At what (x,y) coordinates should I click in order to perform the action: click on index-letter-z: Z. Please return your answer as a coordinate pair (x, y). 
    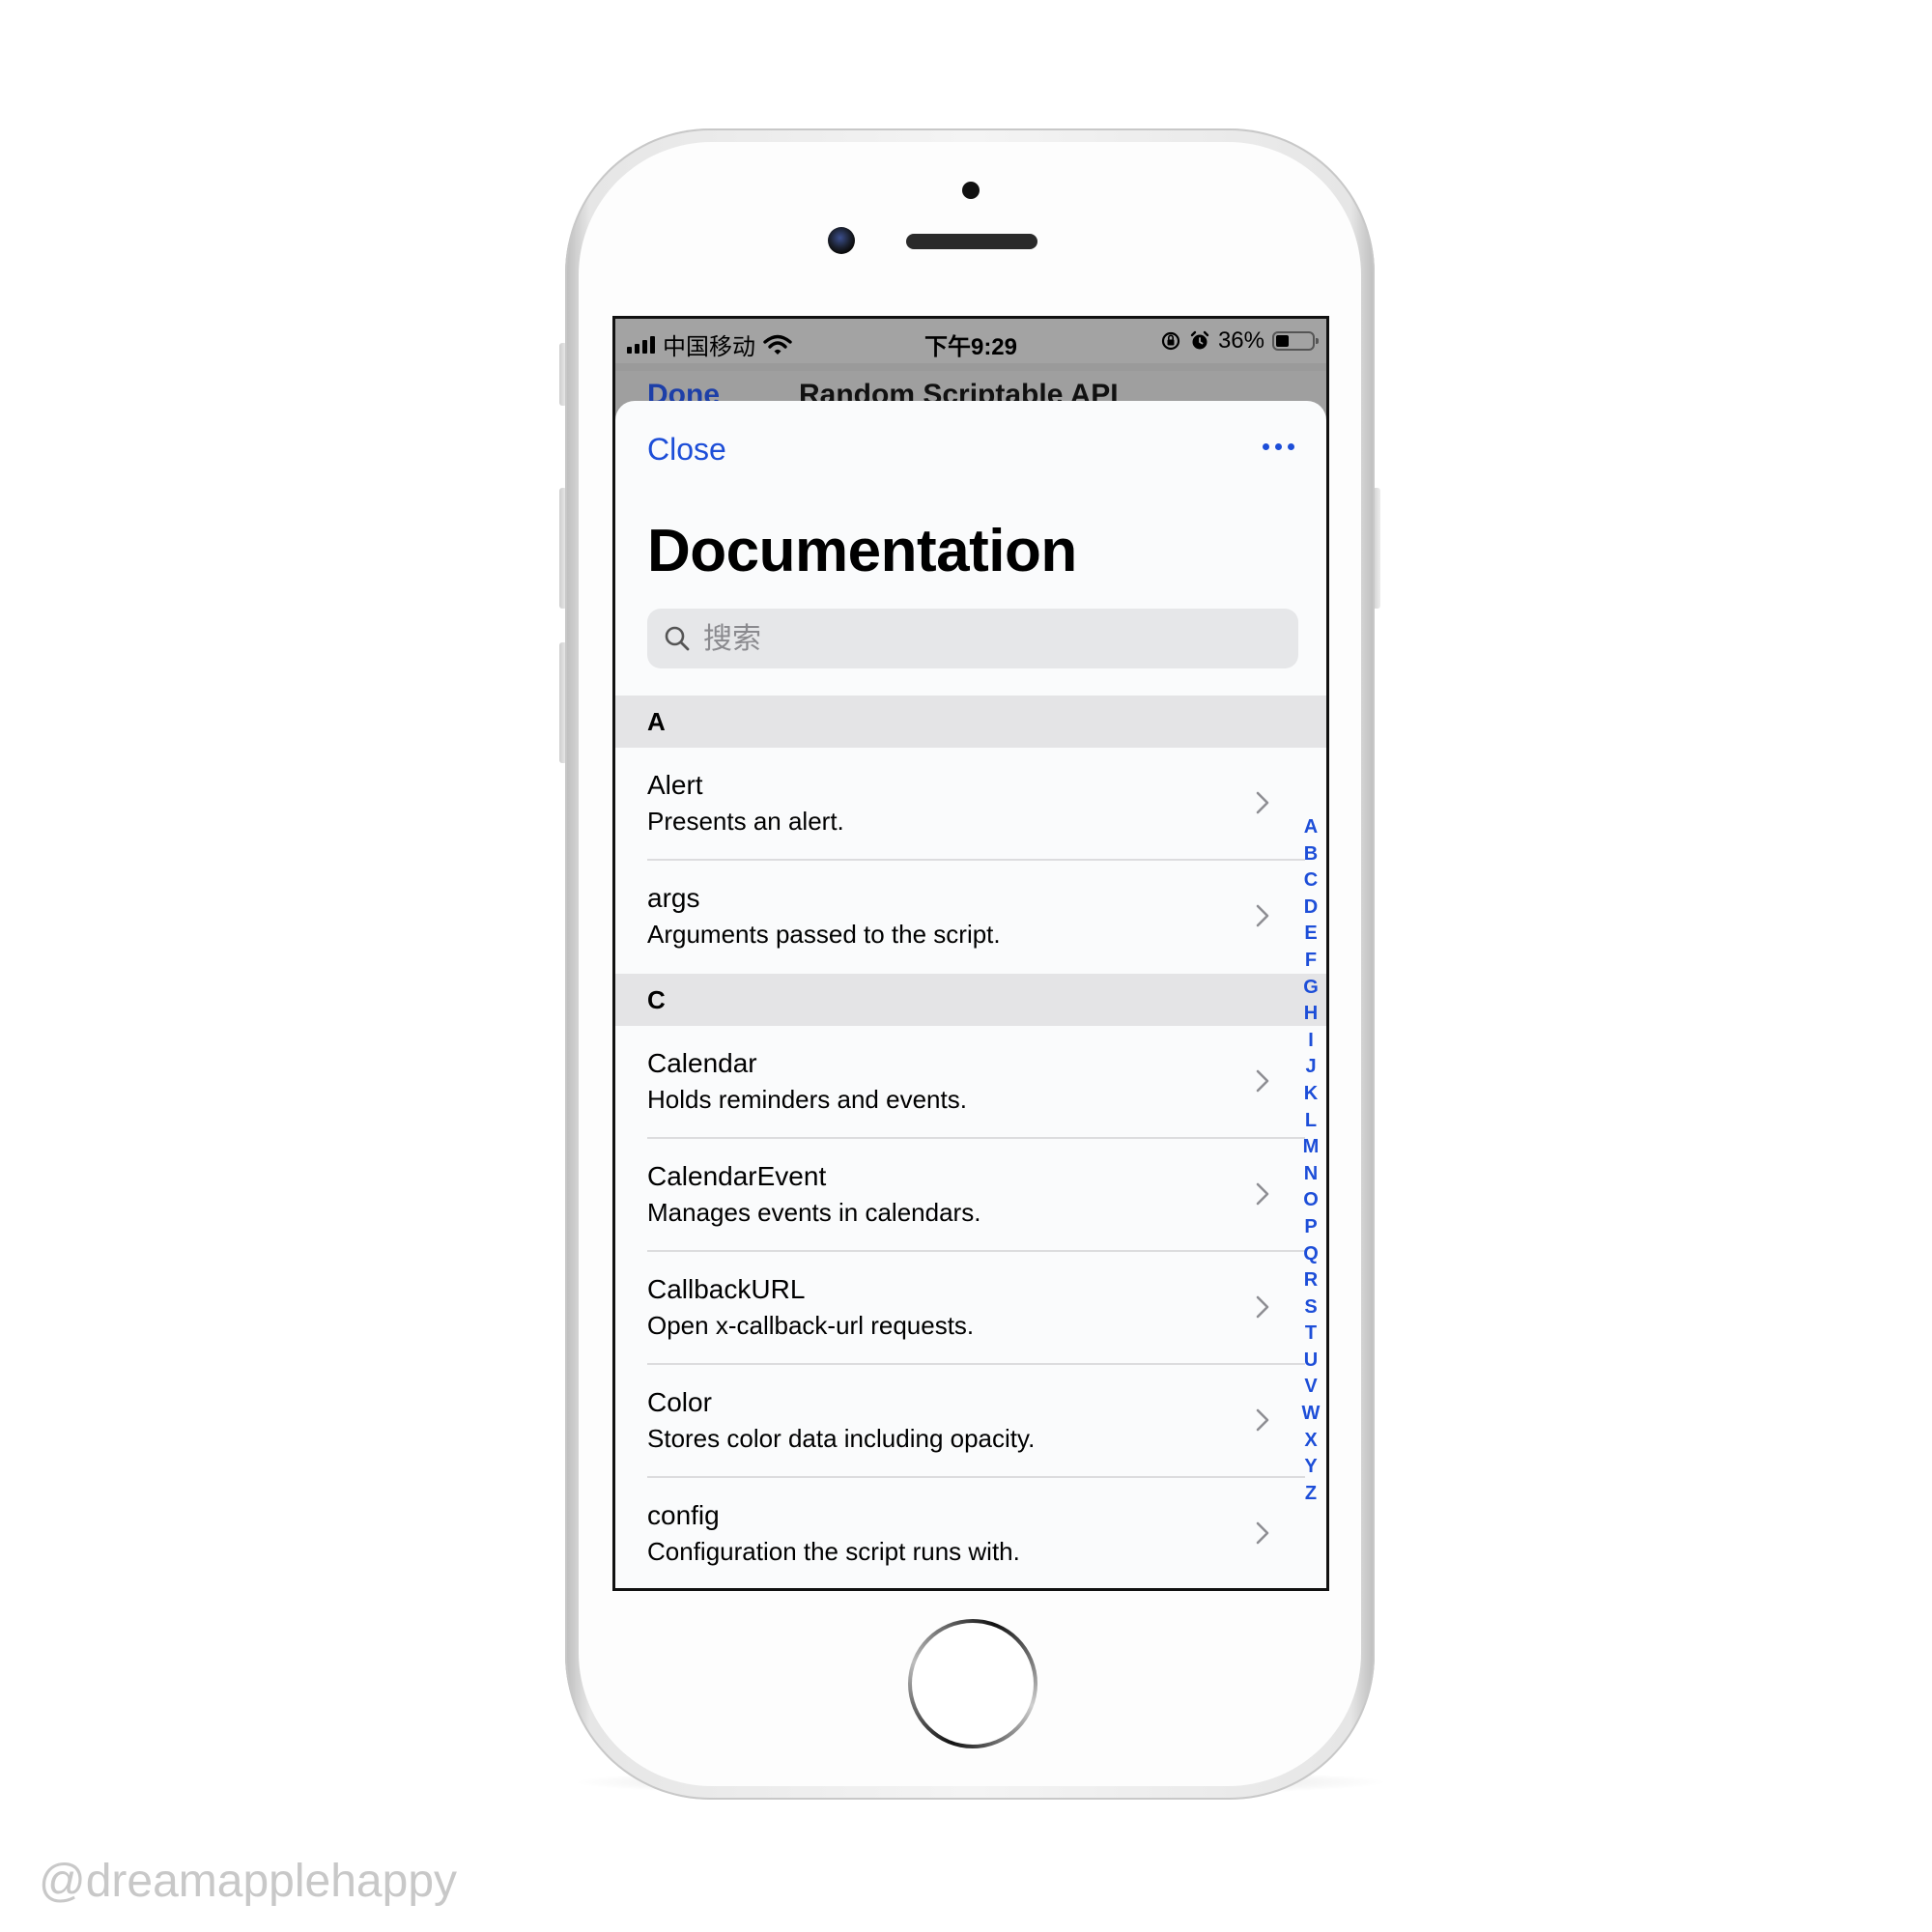
    Looking at the image, I should click on (1311, 1494).